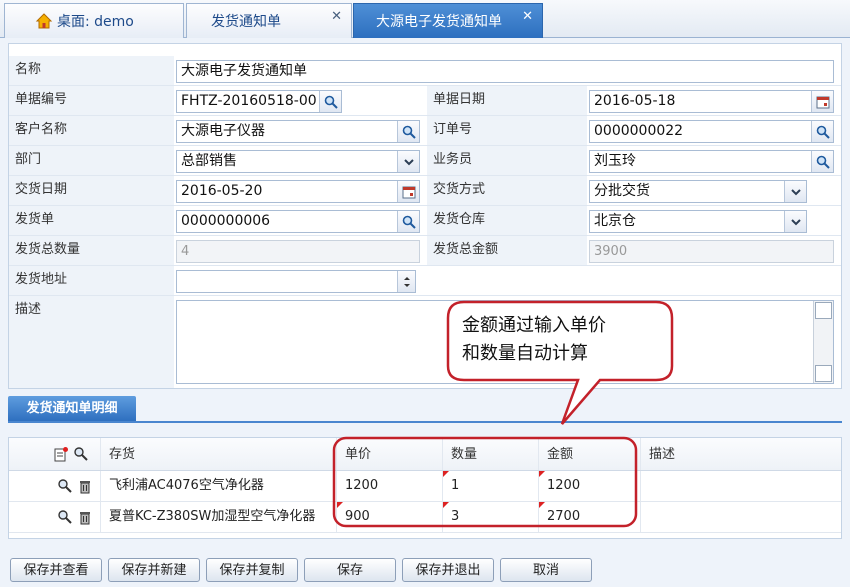  I want to click on delivery-date-field: 2016-05-20, so click(298, 191).